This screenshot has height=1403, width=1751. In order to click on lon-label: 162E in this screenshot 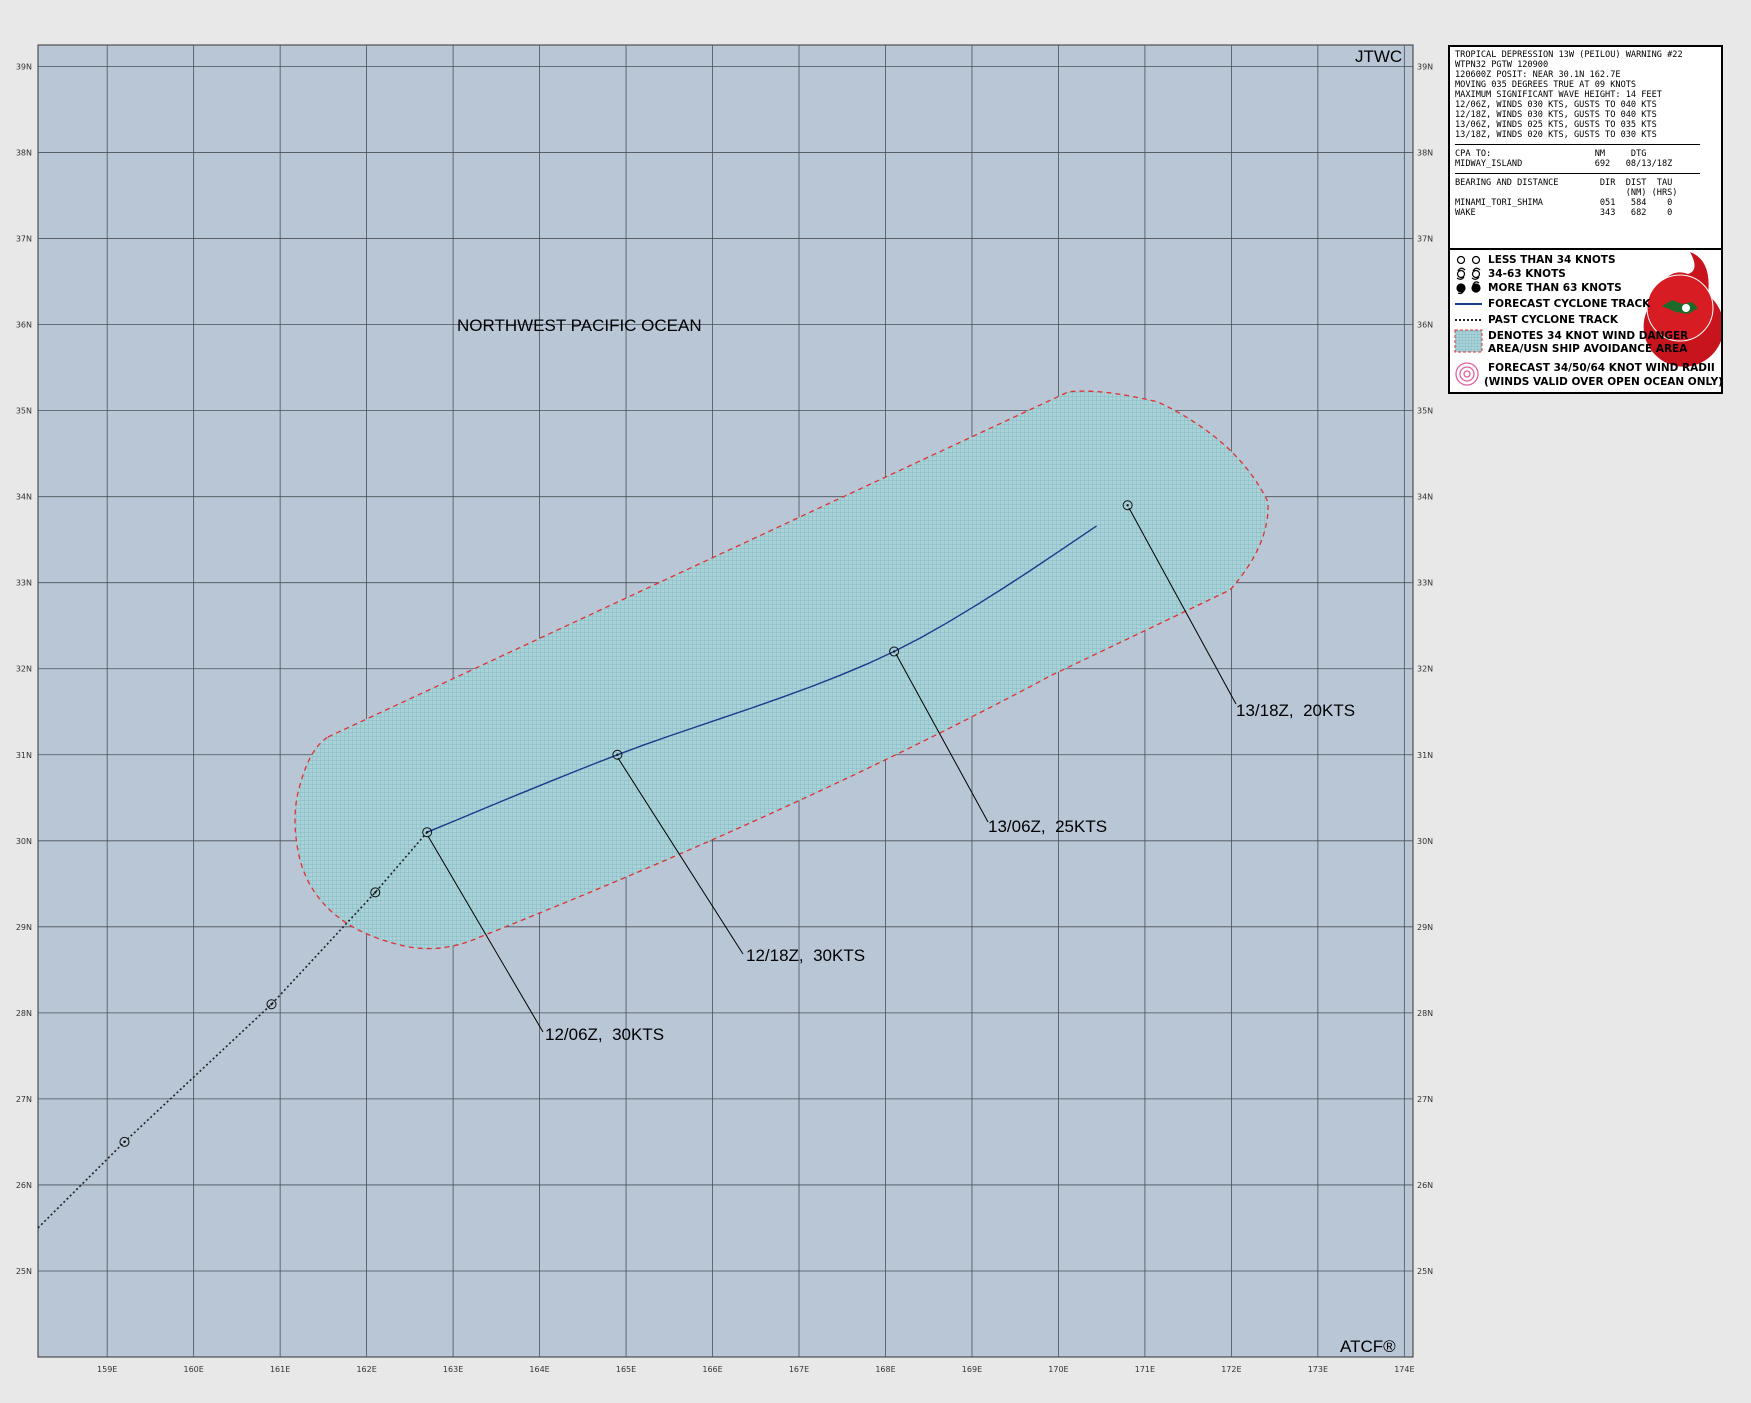, I will do `click(366, 1369)`.